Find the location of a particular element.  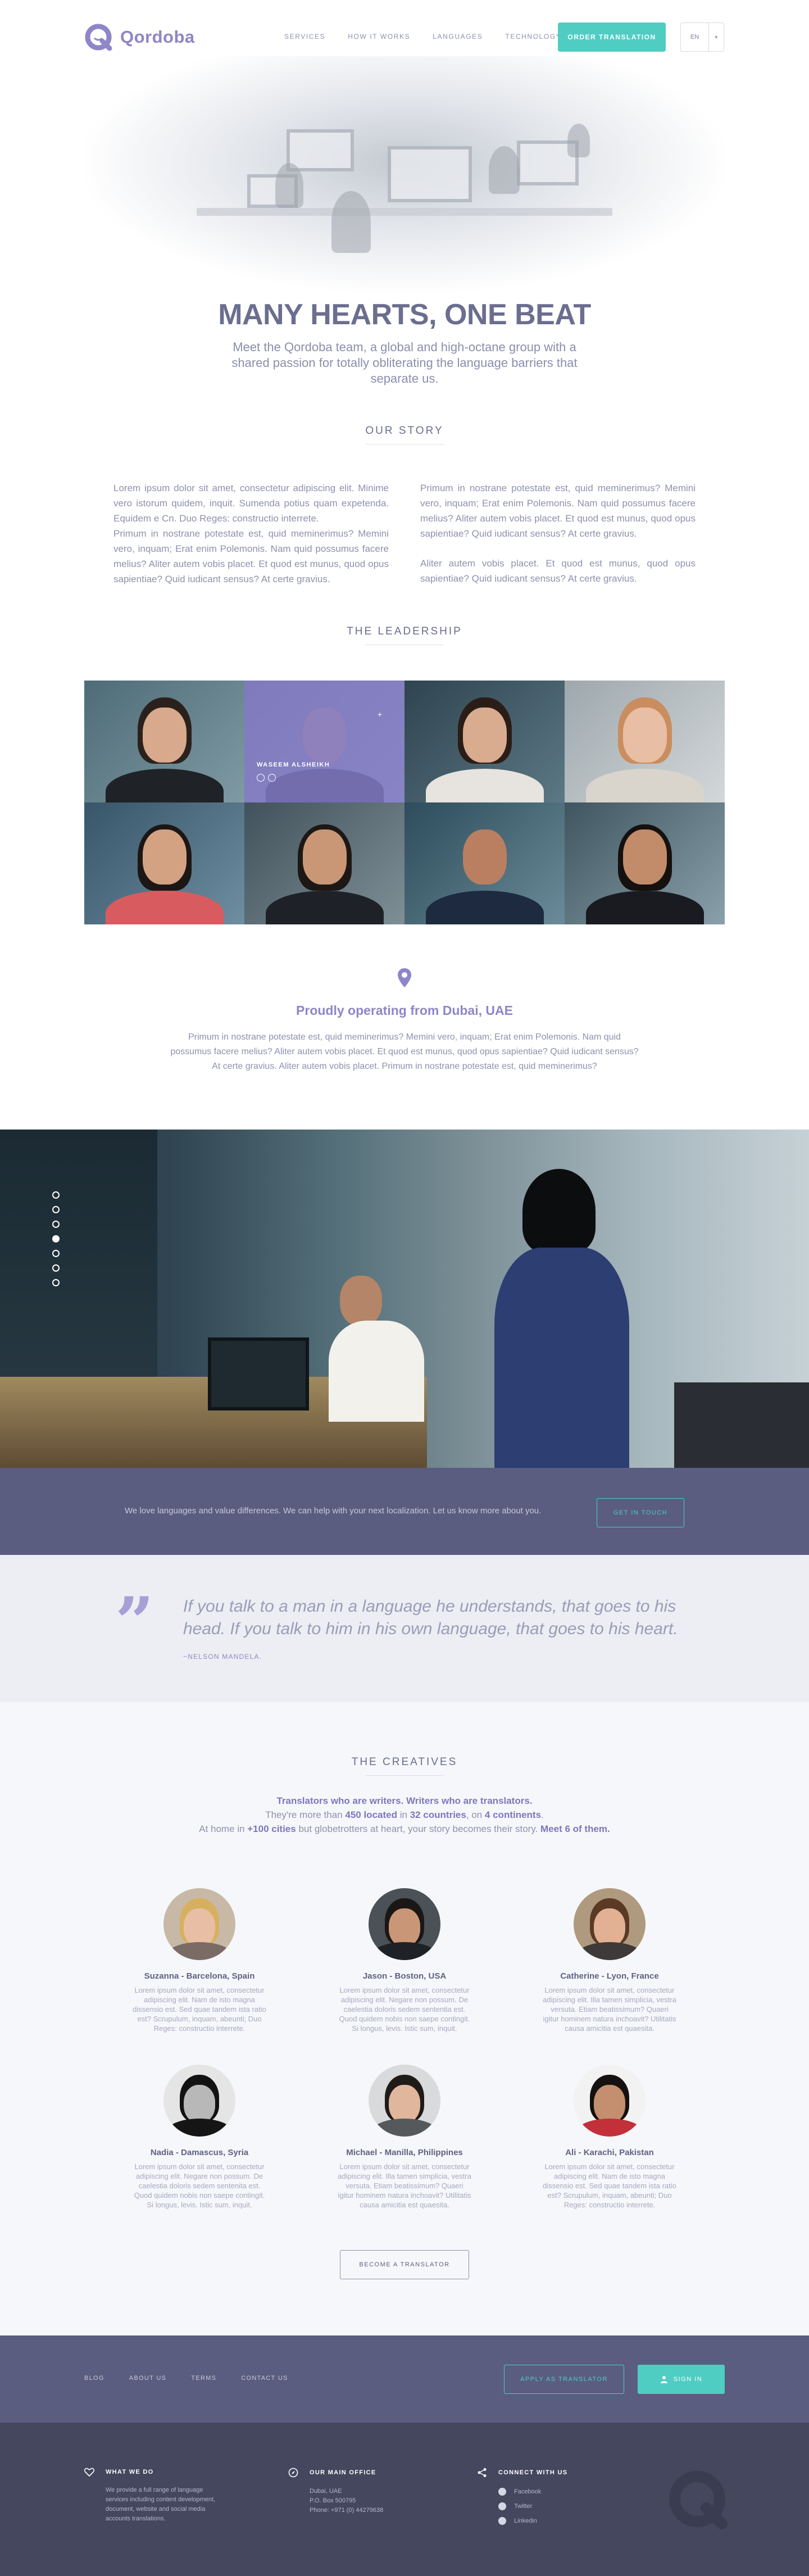

logo: Qordoba is located at coordinates (140, 37).